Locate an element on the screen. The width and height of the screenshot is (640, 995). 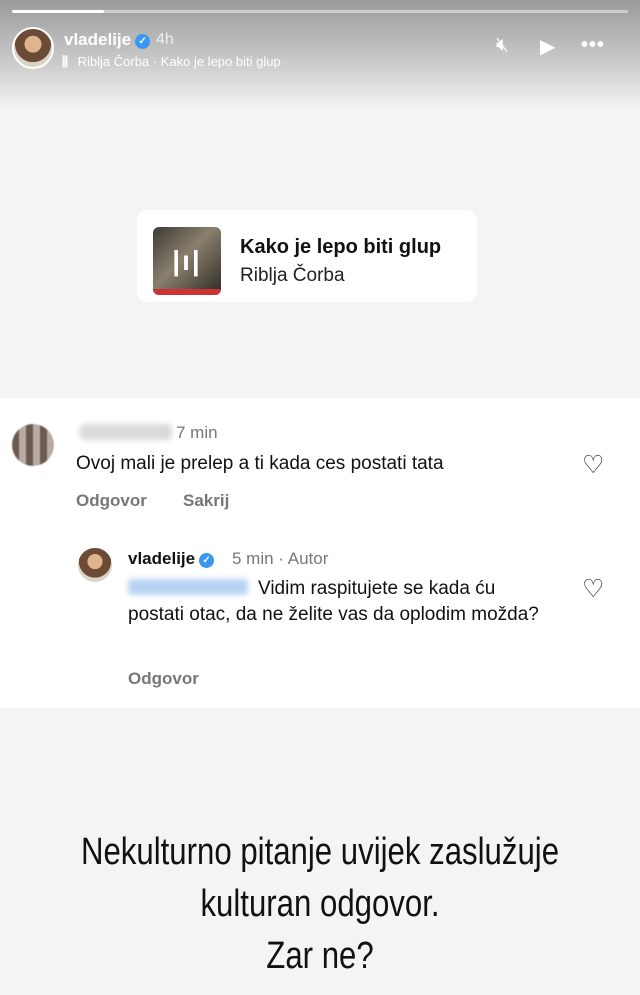
music-attribution: ⫼ Riblja Čorba · Kako je lepo biti glup is located at coordinates (171, 62).